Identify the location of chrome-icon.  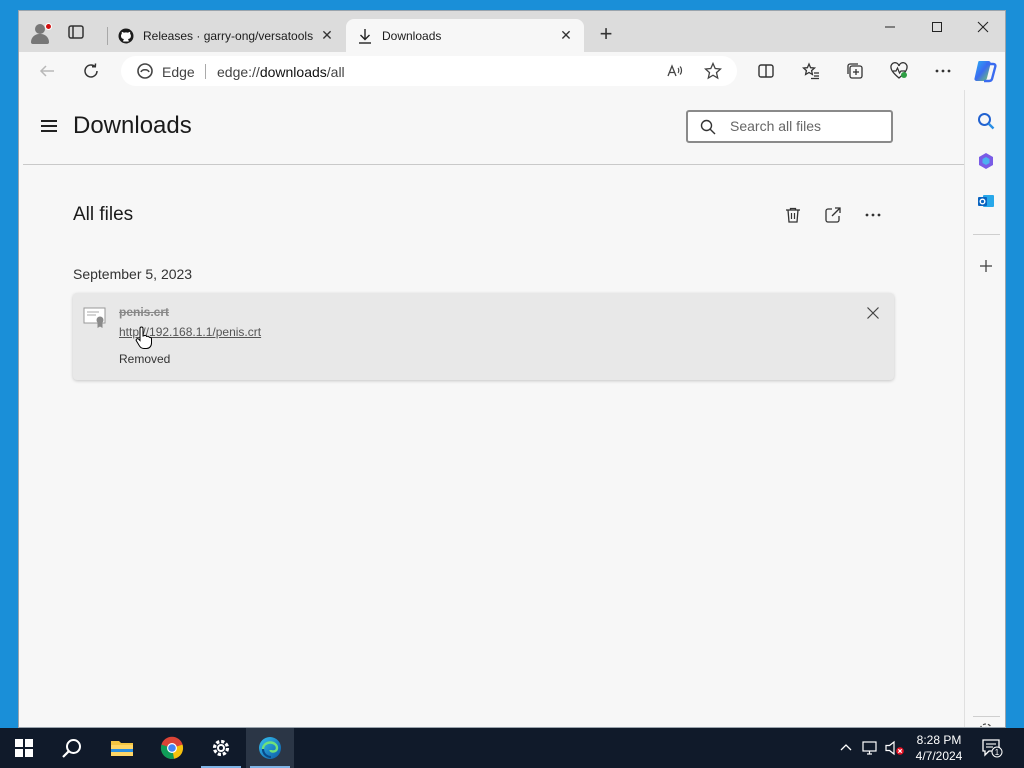
(172, 748).